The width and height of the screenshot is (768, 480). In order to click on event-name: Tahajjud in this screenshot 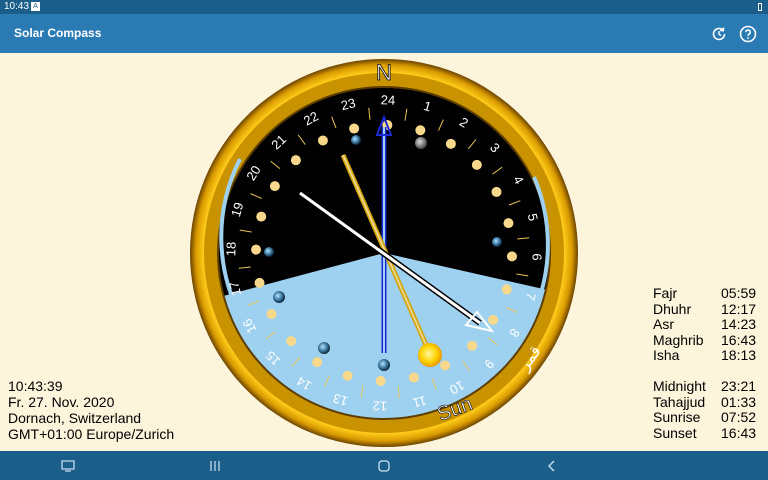, I will do `click(679, 401)`.